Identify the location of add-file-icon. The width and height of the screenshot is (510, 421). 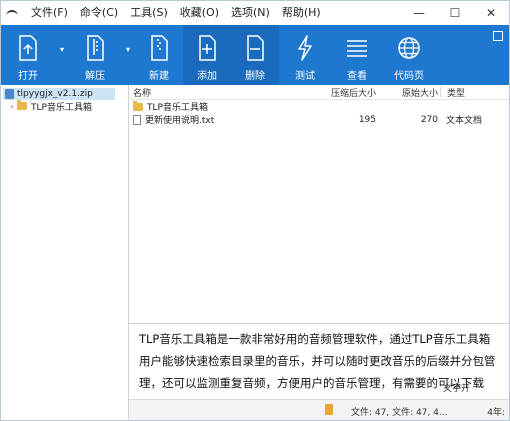
(207, 48).